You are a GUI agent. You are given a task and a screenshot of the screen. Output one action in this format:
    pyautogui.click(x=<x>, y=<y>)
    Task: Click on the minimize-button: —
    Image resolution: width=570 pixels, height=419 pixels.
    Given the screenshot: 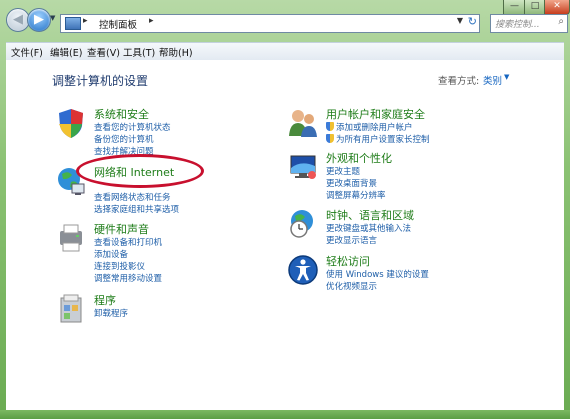 What is the action you would take?
    pyautogui.click(x=514, y=7)
    